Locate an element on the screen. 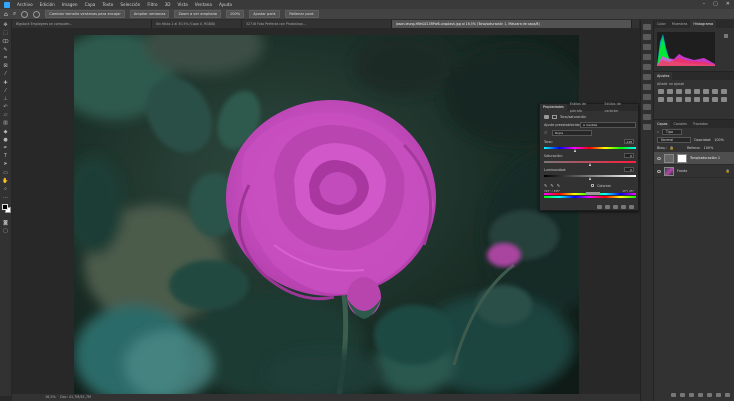 The image size is (734, 401). color-balance-icon is located at coordinates (715, 91).